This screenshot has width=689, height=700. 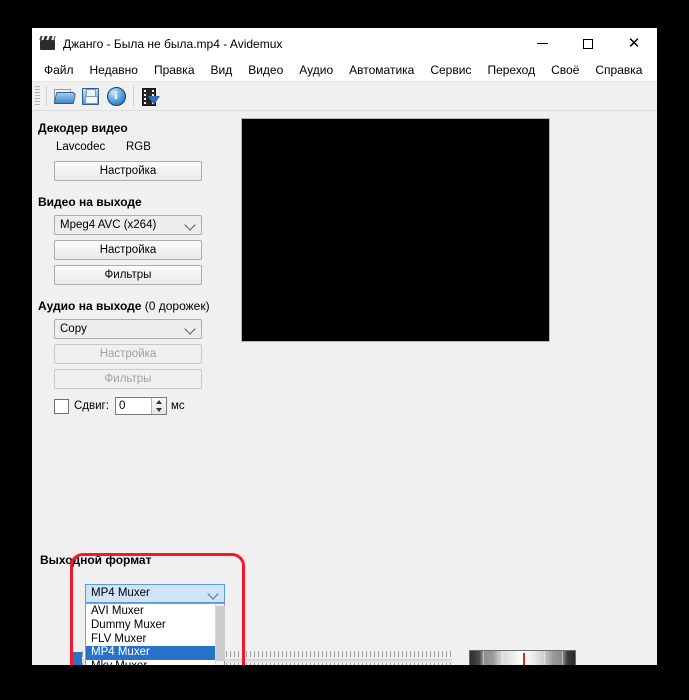 What do you see at coordinates (61, 406) in the screenshot?
I see `audio-shift-checkbox` at bounding box center [61, 406].